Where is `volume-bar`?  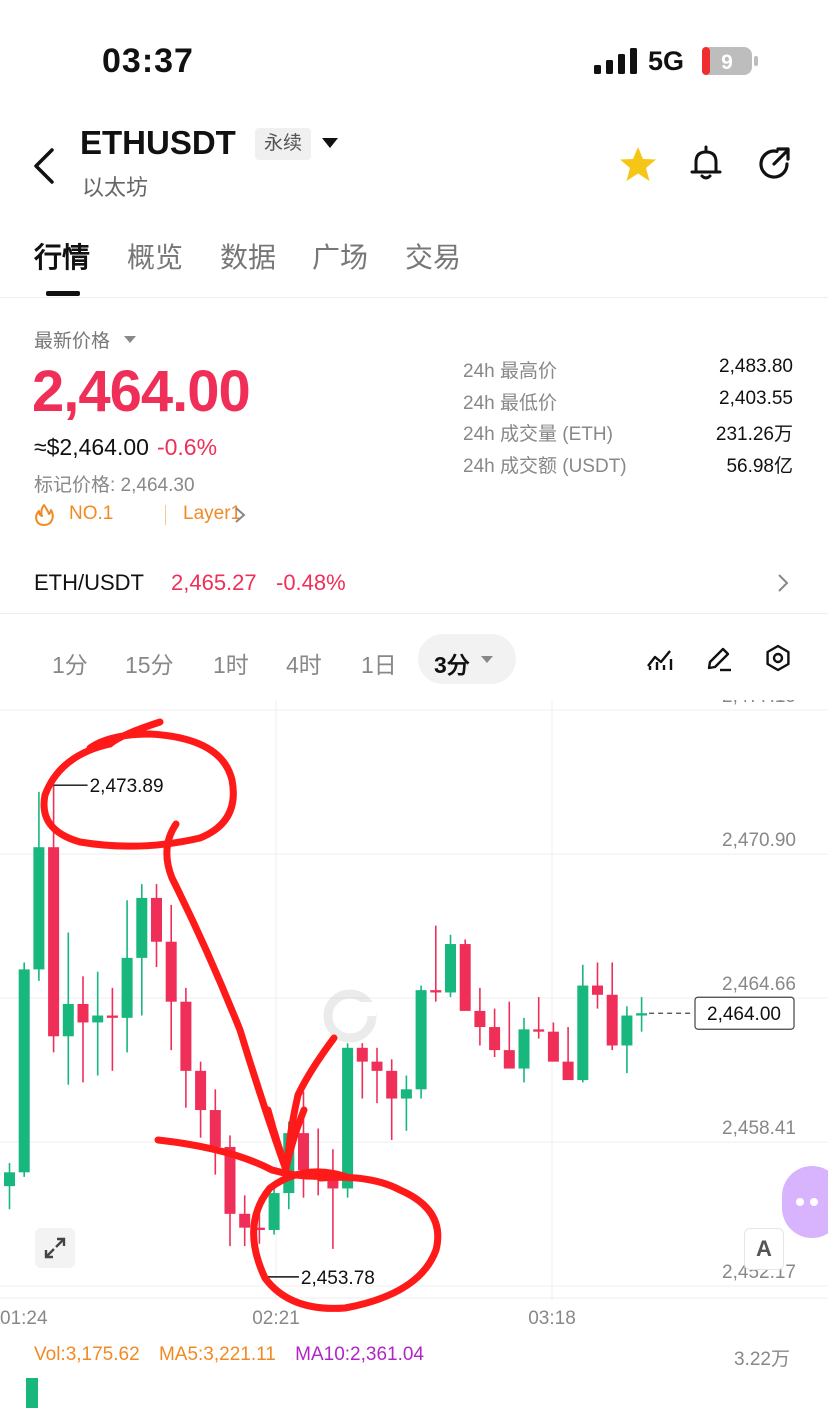 volume-bar is located at coordinates (32, 1393).